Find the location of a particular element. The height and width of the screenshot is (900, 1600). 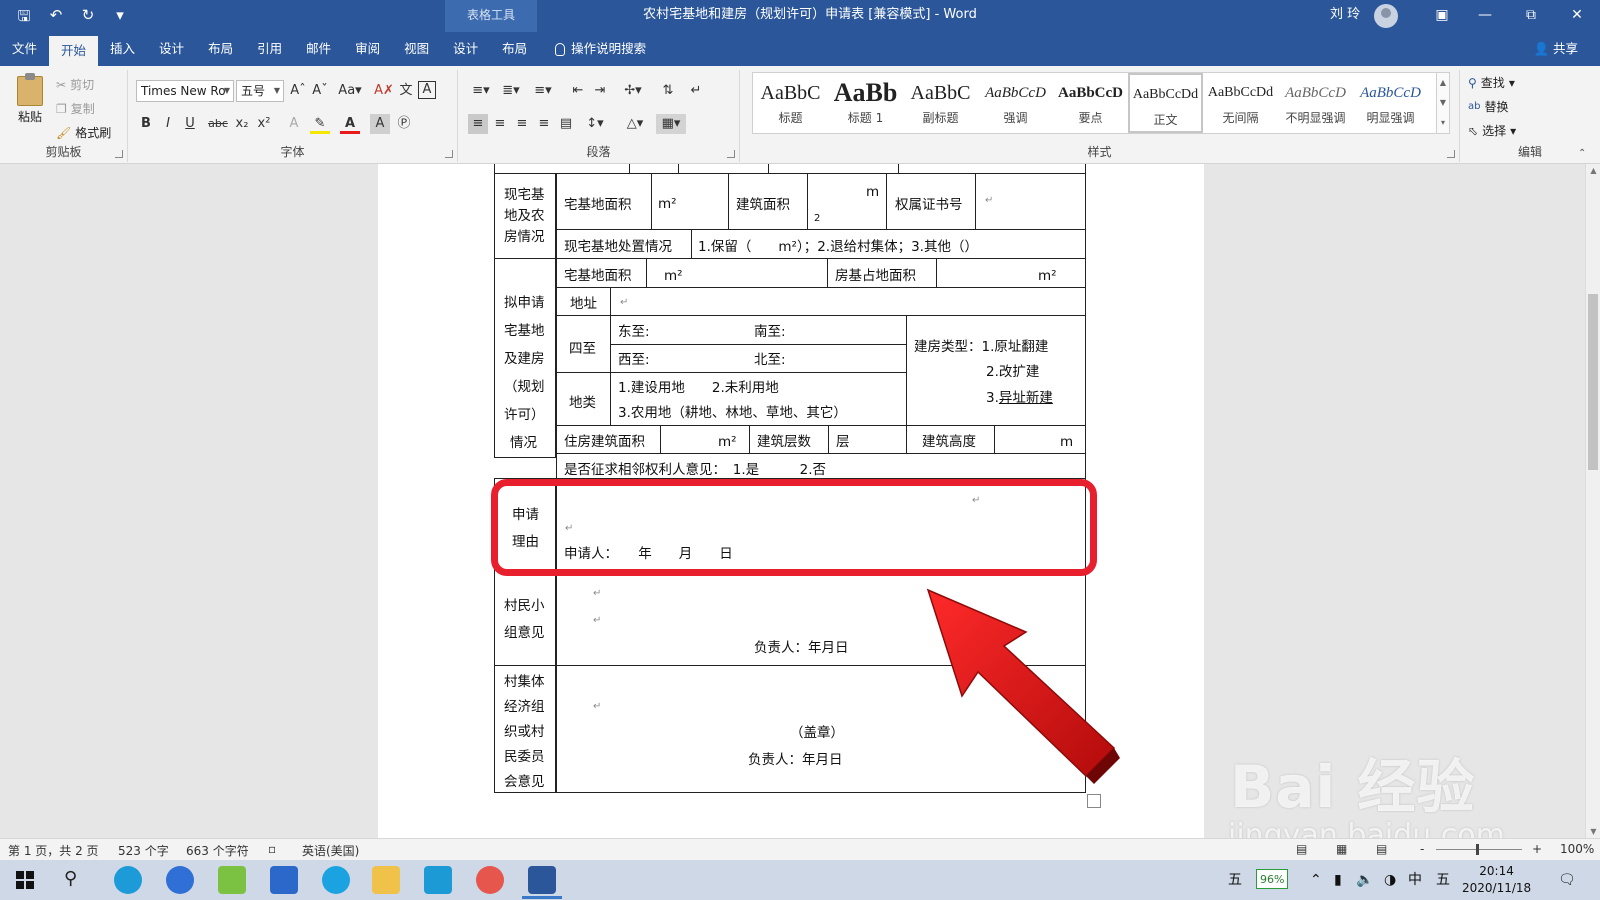

tab-9: 设计 is located at coordinates (465, 49).